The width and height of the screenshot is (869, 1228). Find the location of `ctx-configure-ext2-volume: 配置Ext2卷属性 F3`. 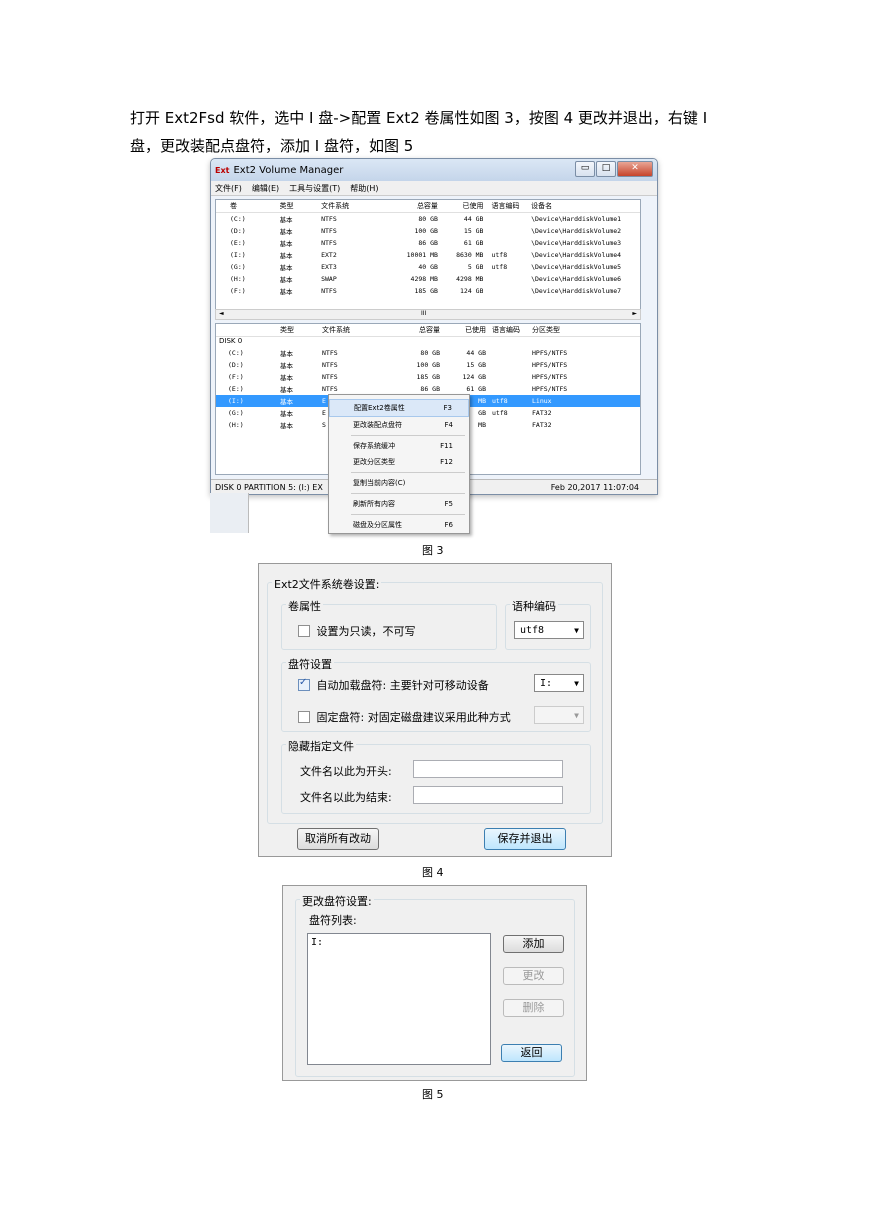

ctx-configure-ext2-volume: 配置Ext2卷属性 F3 is located at coordinates (399, 408).